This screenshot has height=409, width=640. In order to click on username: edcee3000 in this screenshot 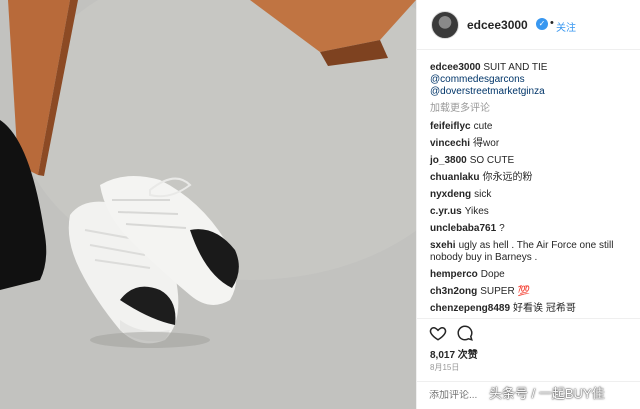, I will do `click(497, 25)`.